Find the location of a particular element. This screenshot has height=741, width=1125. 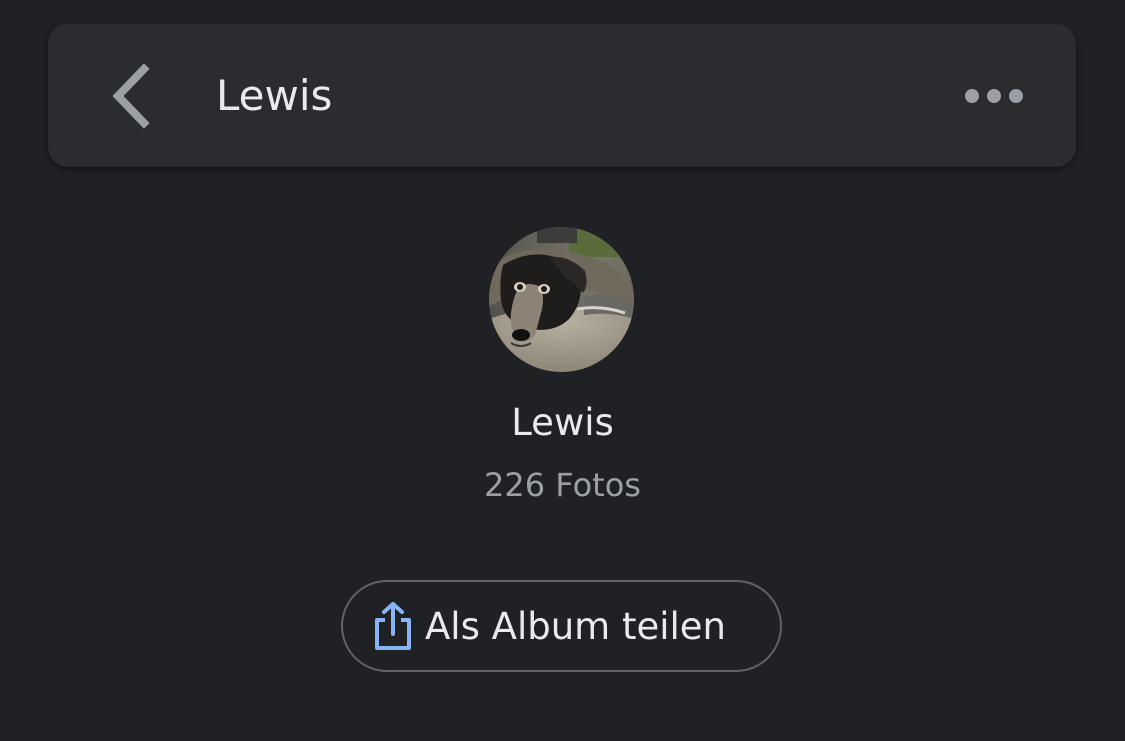

album-name: Lewis is located at coordinates (562, 422).